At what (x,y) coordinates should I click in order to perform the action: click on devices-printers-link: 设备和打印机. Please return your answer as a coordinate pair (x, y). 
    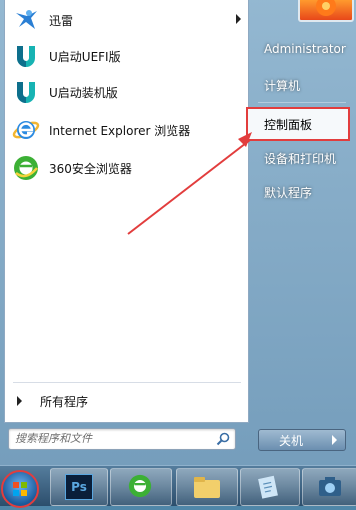
    Looking at the image, I should click on (300, 158).